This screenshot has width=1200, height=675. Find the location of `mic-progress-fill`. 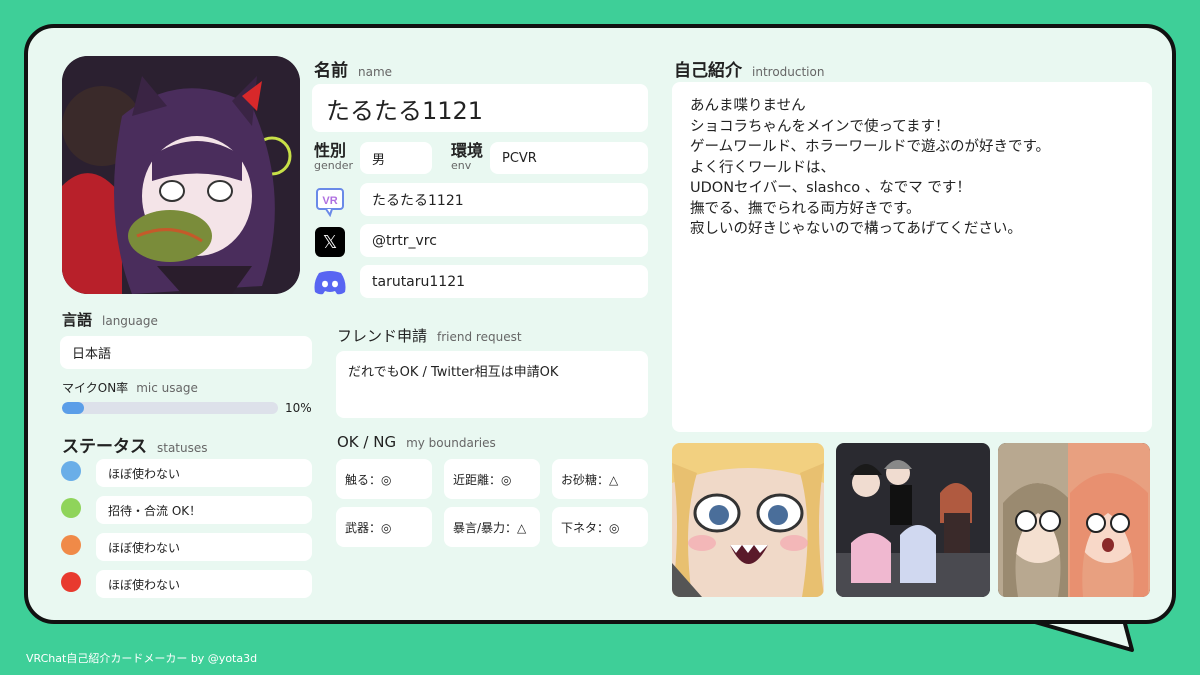

mic-progress-fill is located at coordinates (73, 408).